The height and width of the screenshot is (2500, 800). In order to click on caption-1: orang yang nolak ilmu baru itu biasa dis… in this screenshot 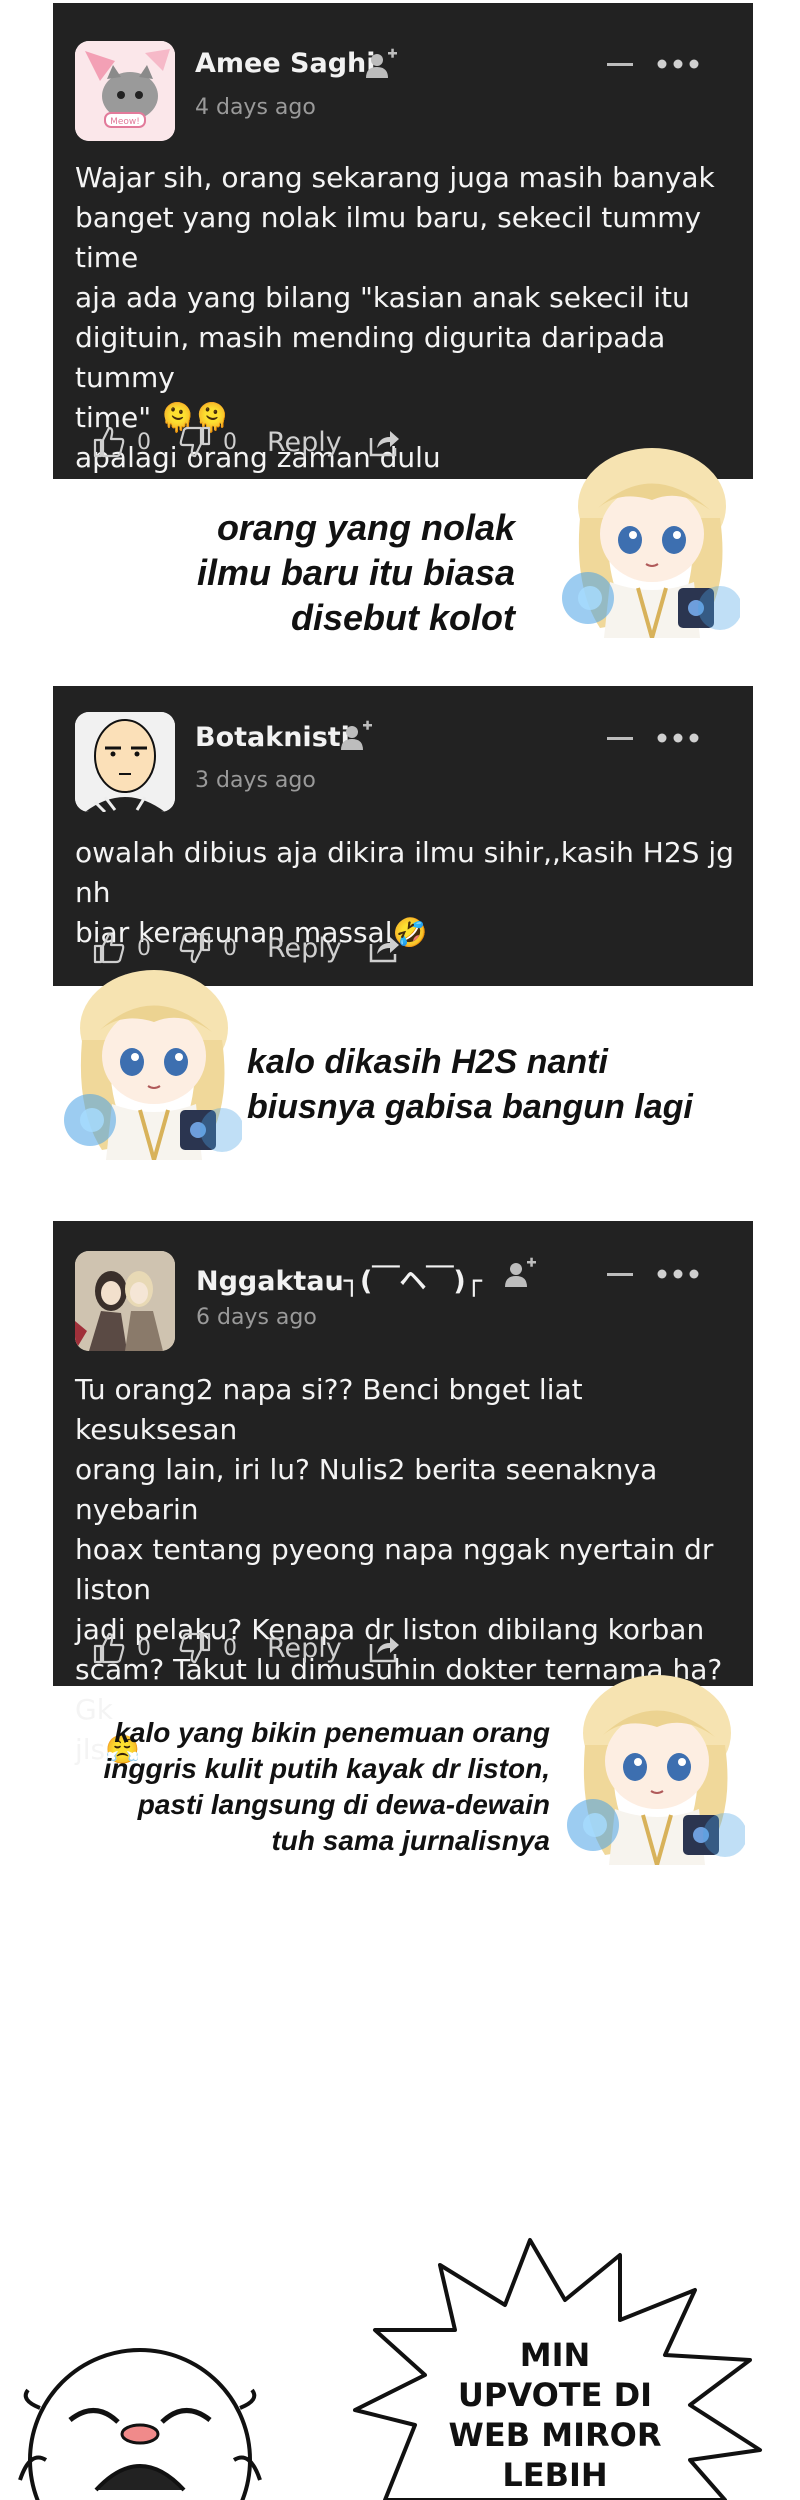, I will do `click(355, 572)`.